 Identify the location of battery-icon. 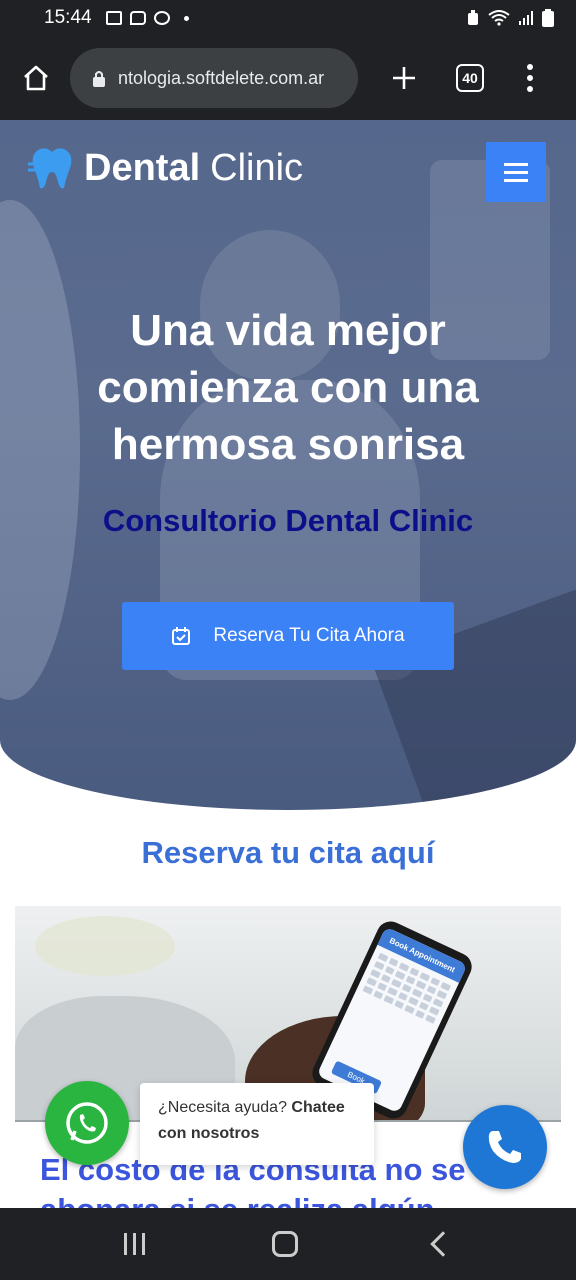
(548, 18).